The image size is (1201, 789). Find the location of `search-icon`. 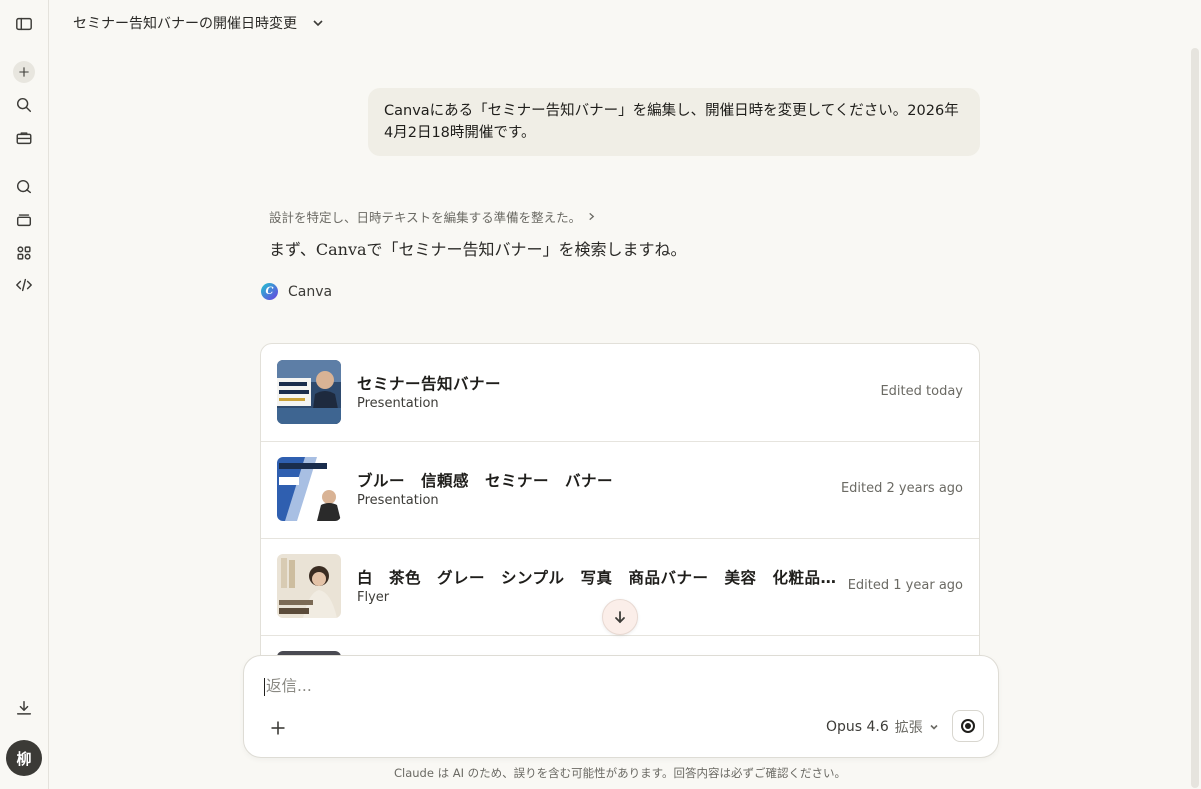

search-icon is located at coordinates (24, 105).